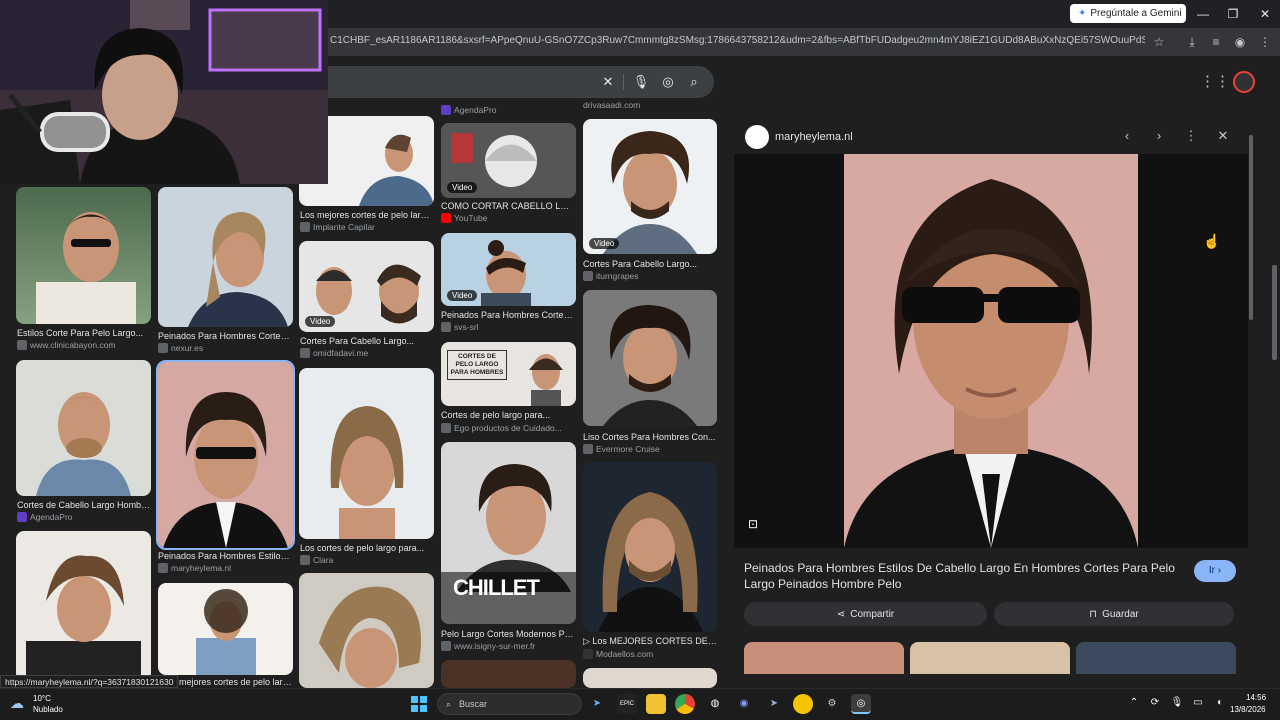 The height and width of the screenshot is (720, 1280). What do you see at coordinates (1219, 704) in the screenshot?
I see `volume-icon: ◖` at bounding box center [1219, 704].